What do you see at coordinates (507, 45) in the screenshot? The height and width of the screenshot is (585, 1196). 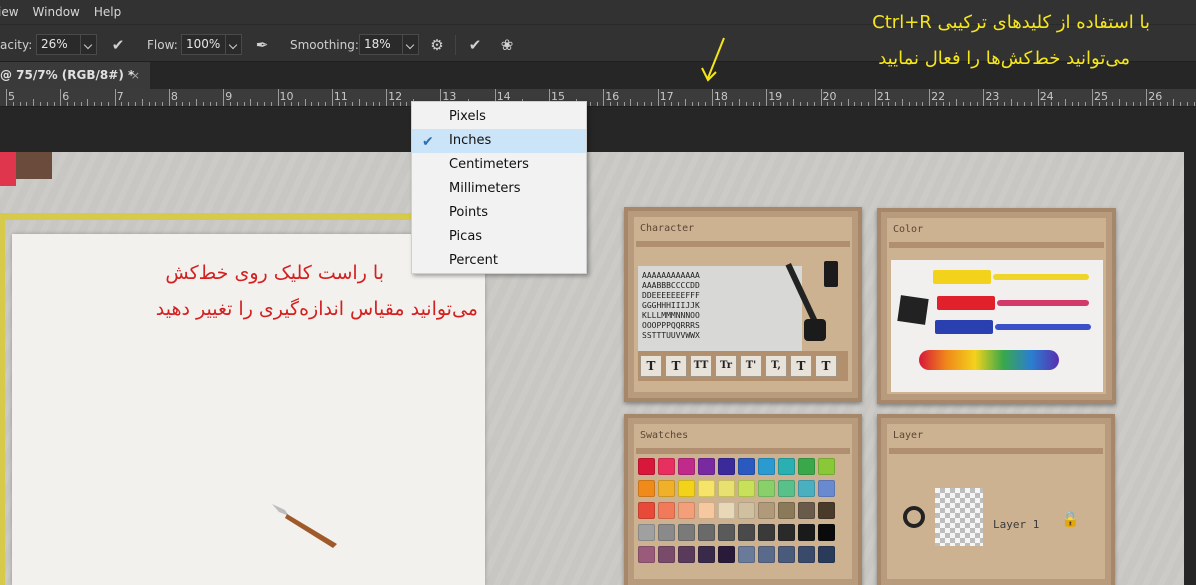 I see `symmetry-butterfly-icon: ❀` at bounding box center [507, 45].